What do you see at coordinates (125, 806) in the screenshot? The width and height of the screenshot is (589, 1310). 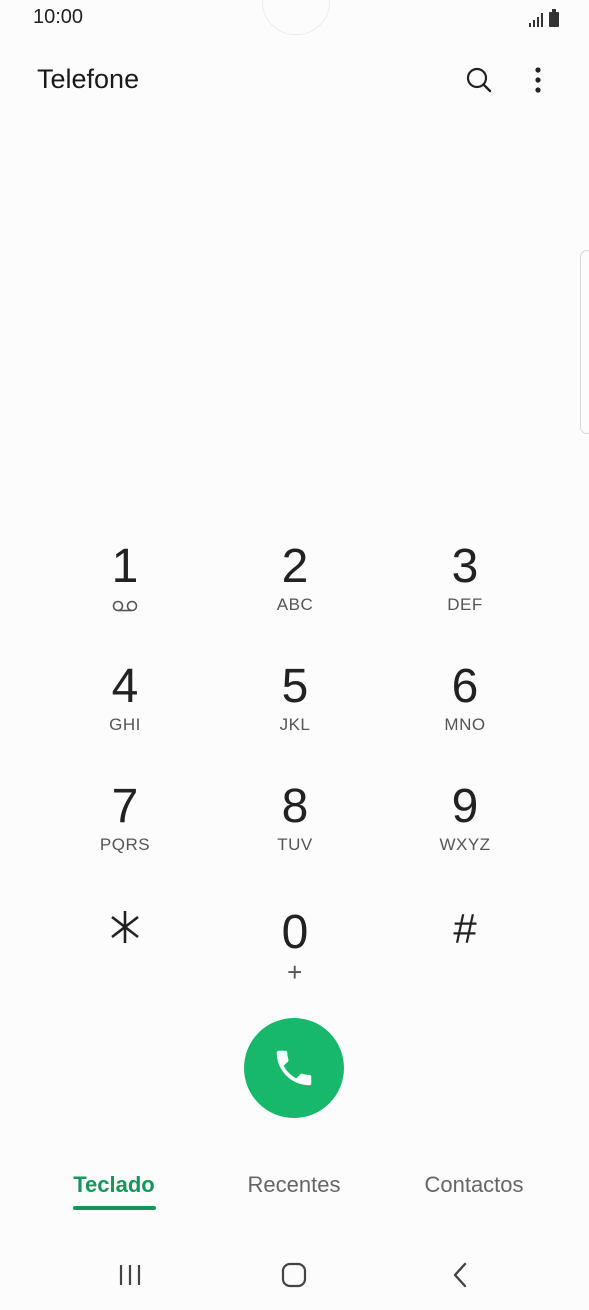 I see `key-digit: 7` at bounding box center [125, 806].